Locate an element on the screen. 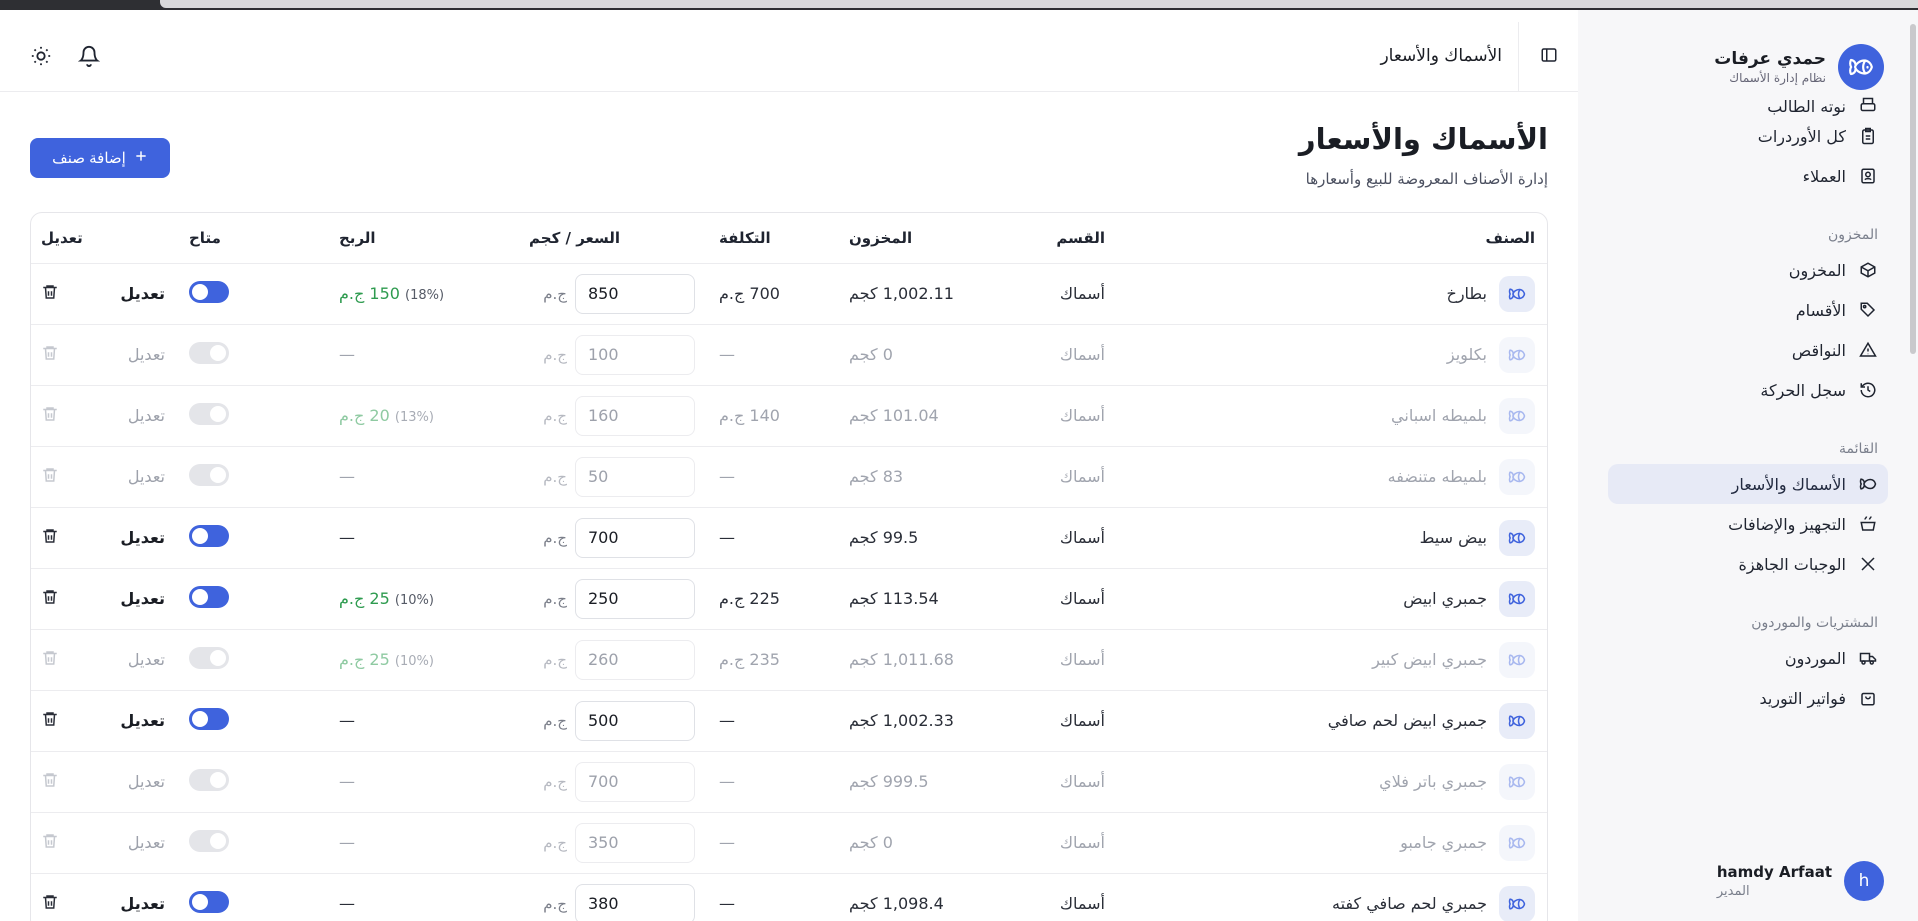 The image size is (1918, 921). item-name: بيض سيط is located at coordinates (1453, 537).